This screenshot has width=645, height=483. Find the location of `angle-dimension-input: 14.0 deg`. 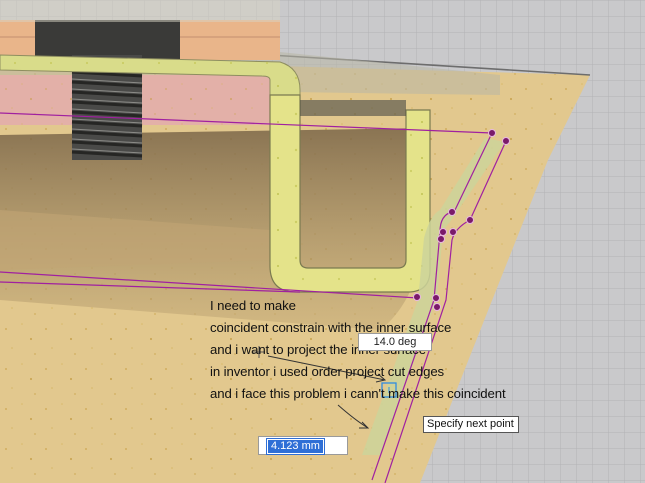

angle-dimension-input: 14.0 deg is located at coordinates (395, 342).